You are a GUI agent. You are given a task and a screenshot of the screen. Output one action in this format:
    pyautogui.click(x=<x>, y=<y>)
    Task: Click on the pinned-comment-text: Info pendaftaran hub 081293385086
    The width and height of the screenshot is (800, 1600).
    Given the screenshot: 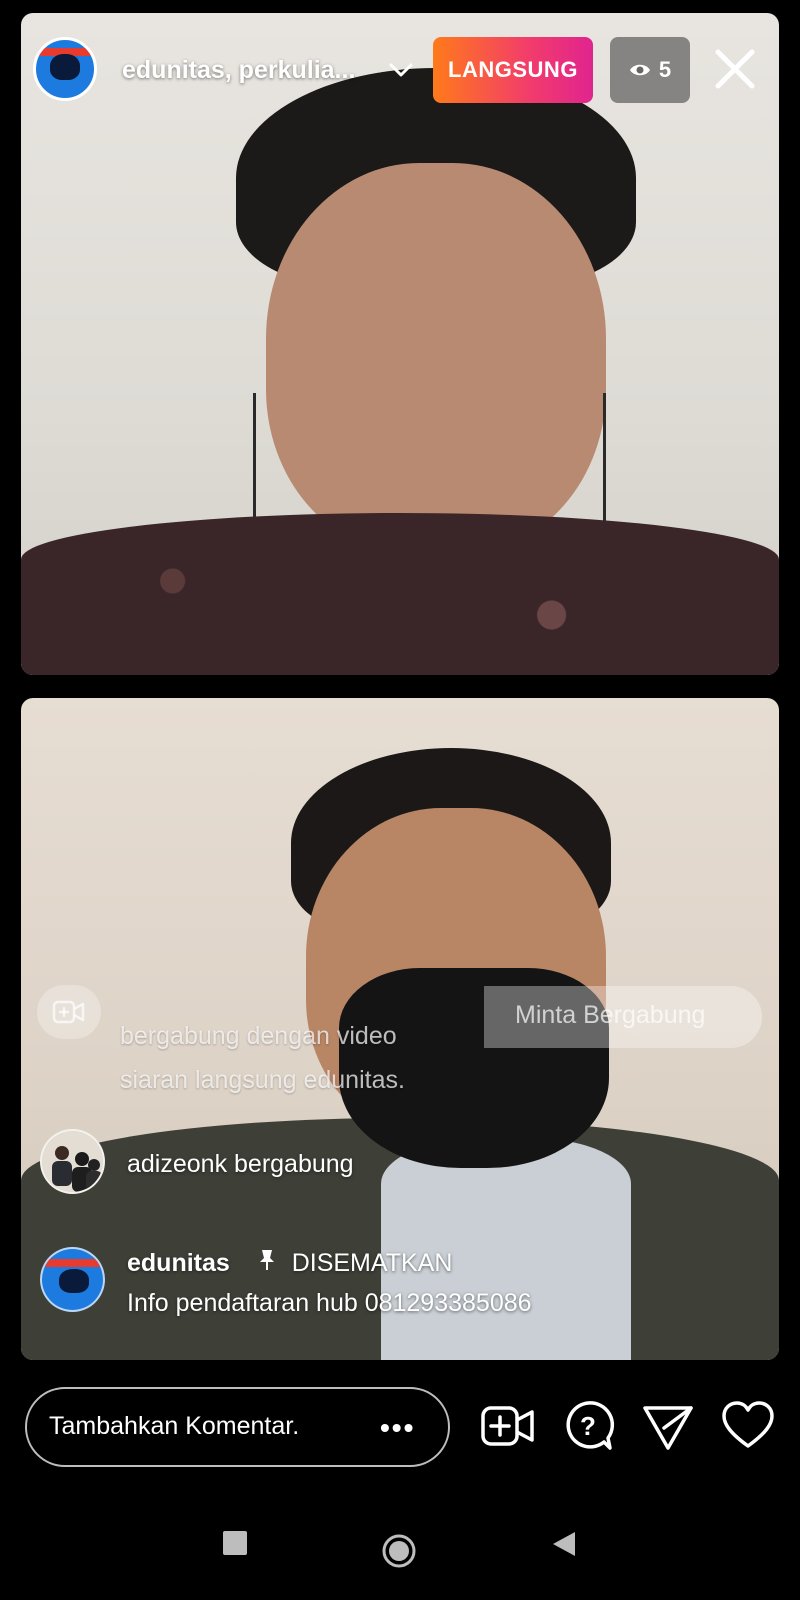 What is the action you would take?
    pyautogui.click(x=329, y=1303)
    